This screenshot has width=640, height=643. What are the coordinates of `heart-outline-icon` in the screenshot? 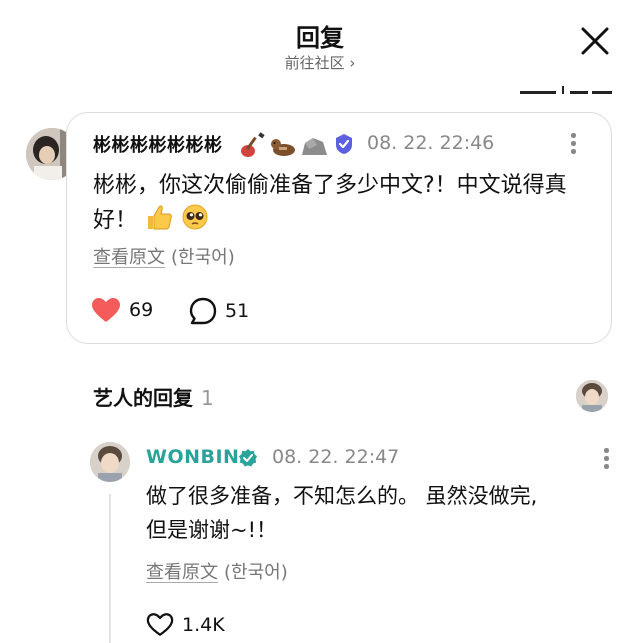 It's located at (160, 624).